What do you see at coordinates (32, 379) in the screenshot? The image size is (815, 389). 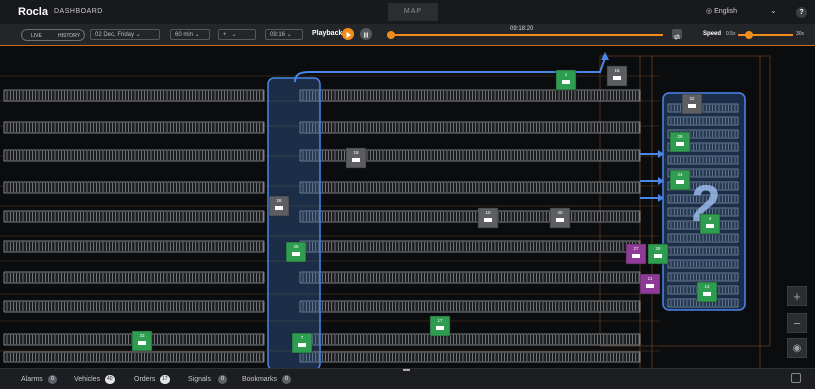 I see `alarms-tab: Alarms` at bounding box center [32, 379].